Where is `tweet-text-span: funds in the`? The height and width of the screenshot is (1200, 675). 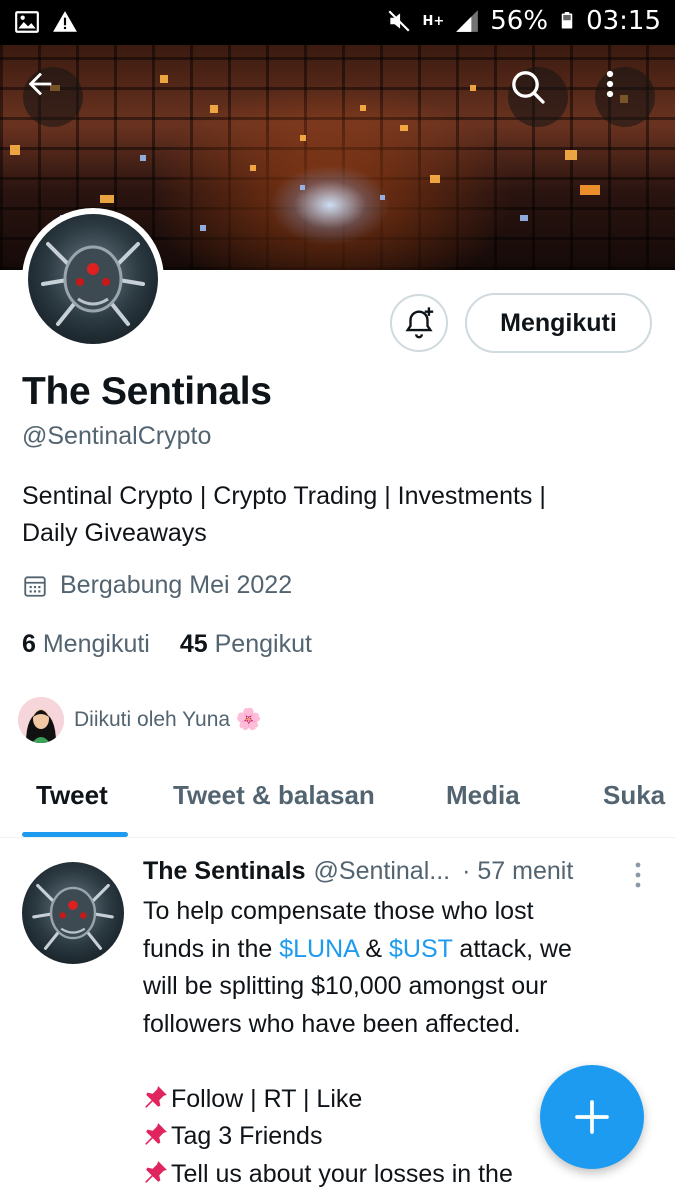 tweet-text-span: funds in the is located at coordinates (211, 948).